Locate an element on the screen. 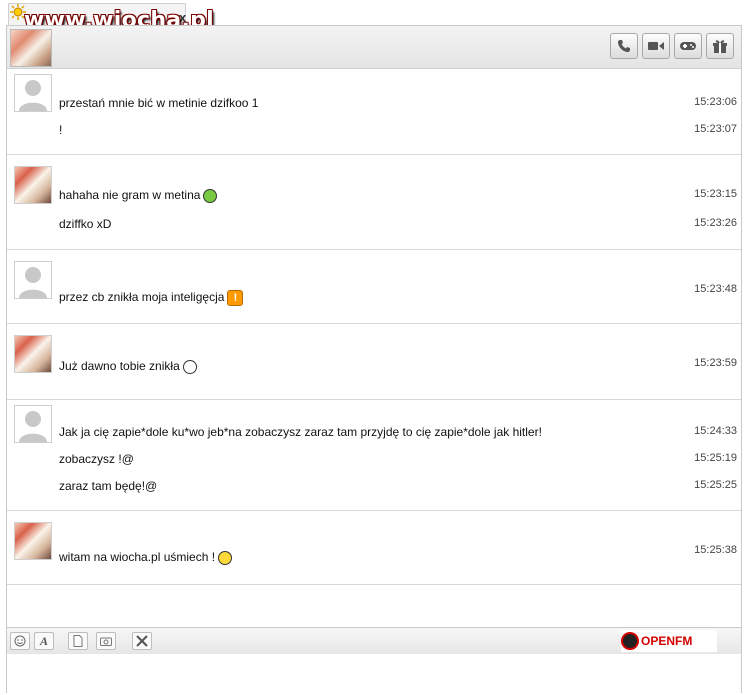 This screenshot has width=747, height=695. message-text: hahaha nie gram w metina is located at coordinates (138, 195).